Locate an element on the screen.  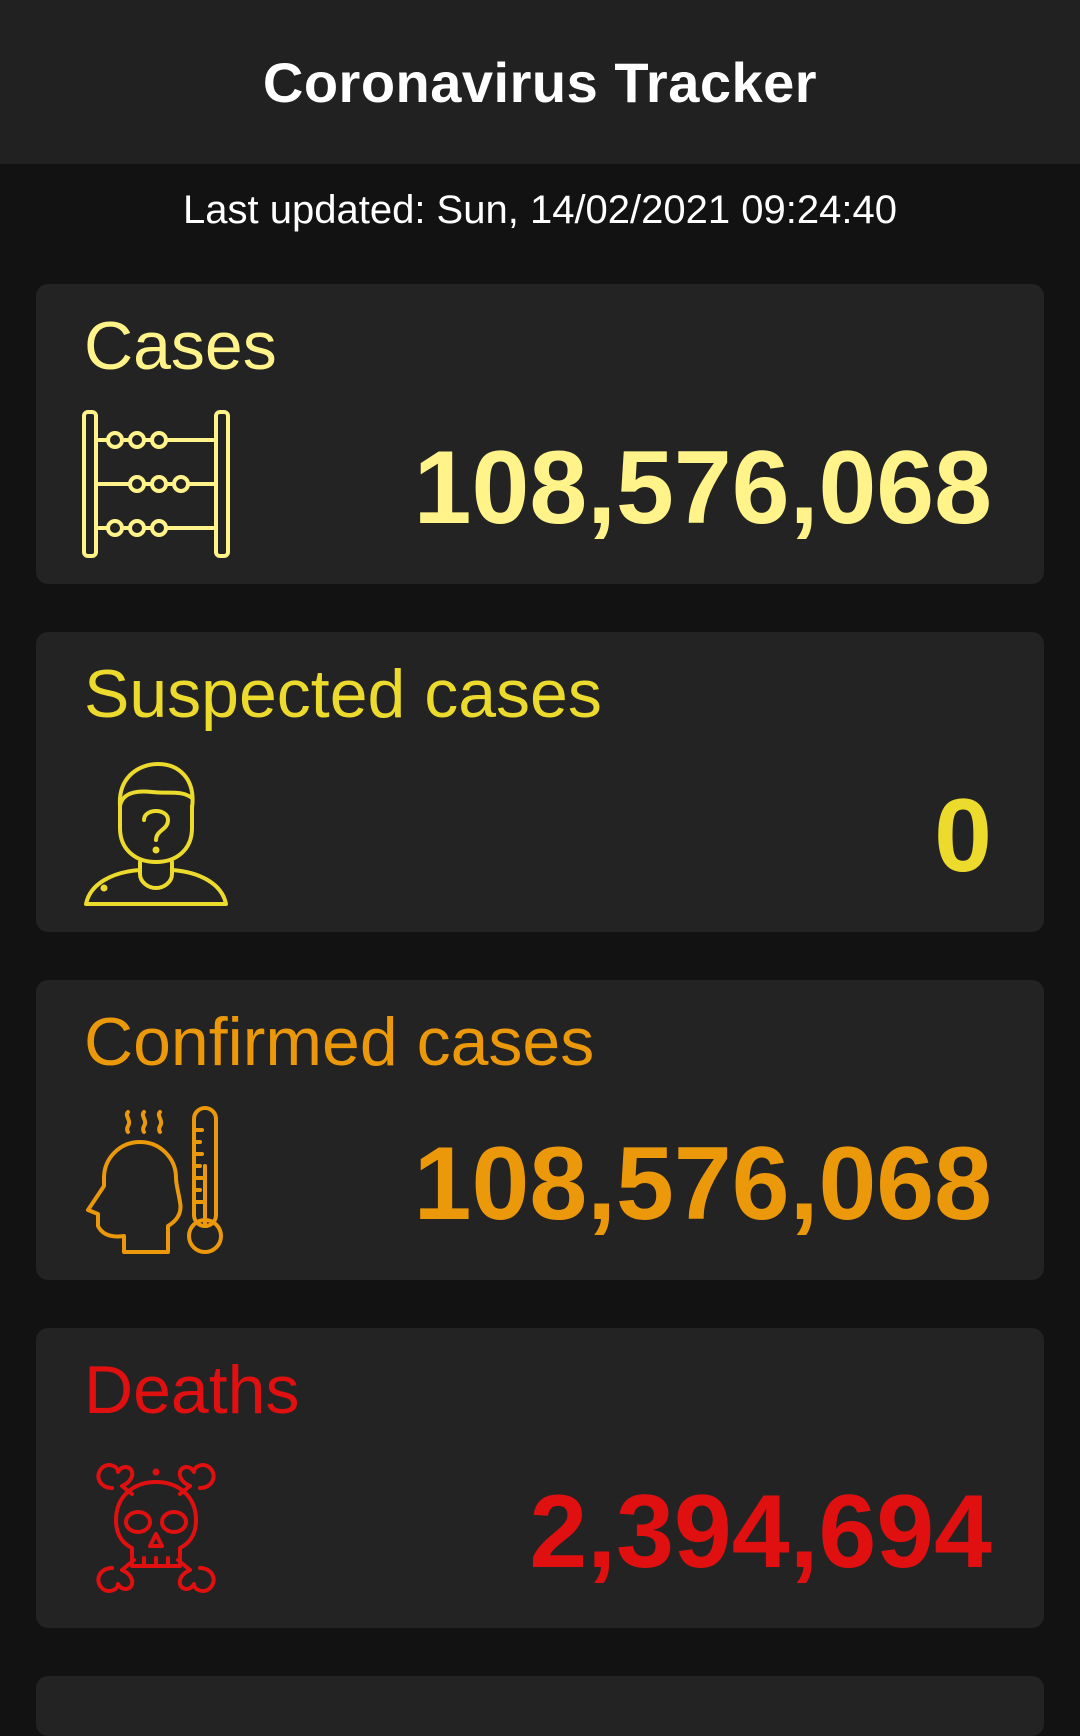
fever-thermometer-icon is located at coordinates (156, 1180).